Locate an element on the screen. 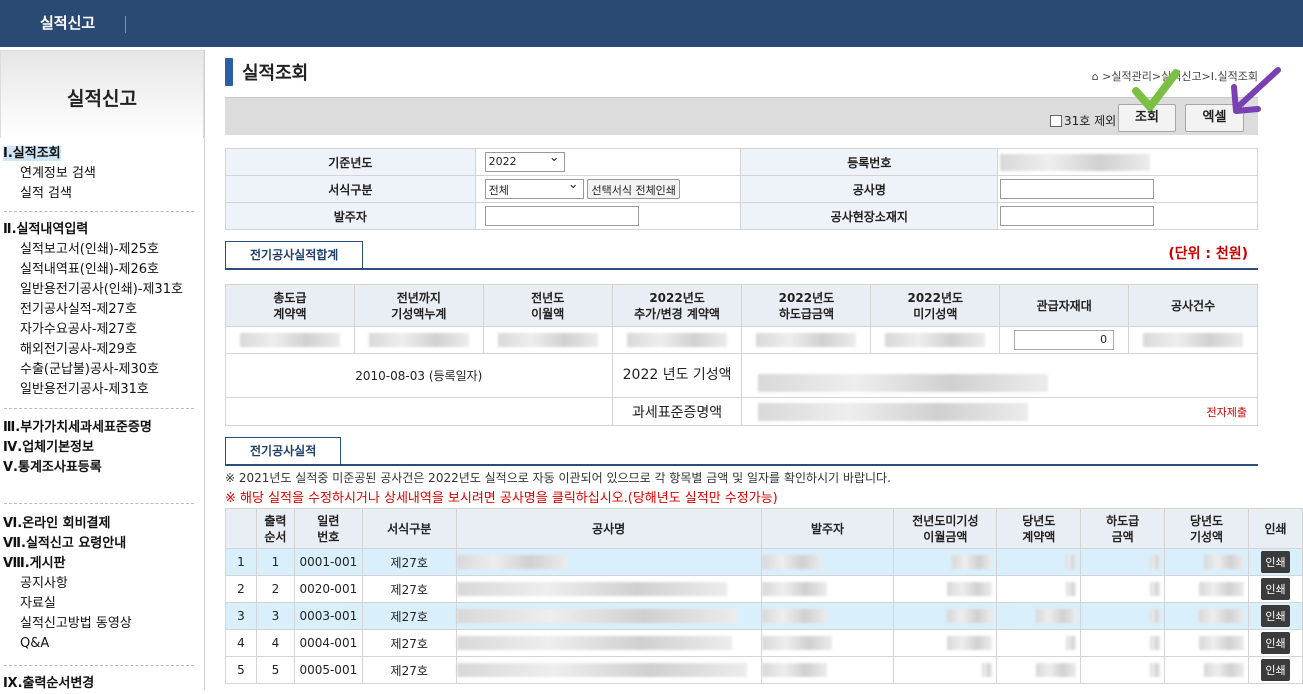  summary-header: 2022년도 추가/변경 계약액 is located at coordinates (677, 305).